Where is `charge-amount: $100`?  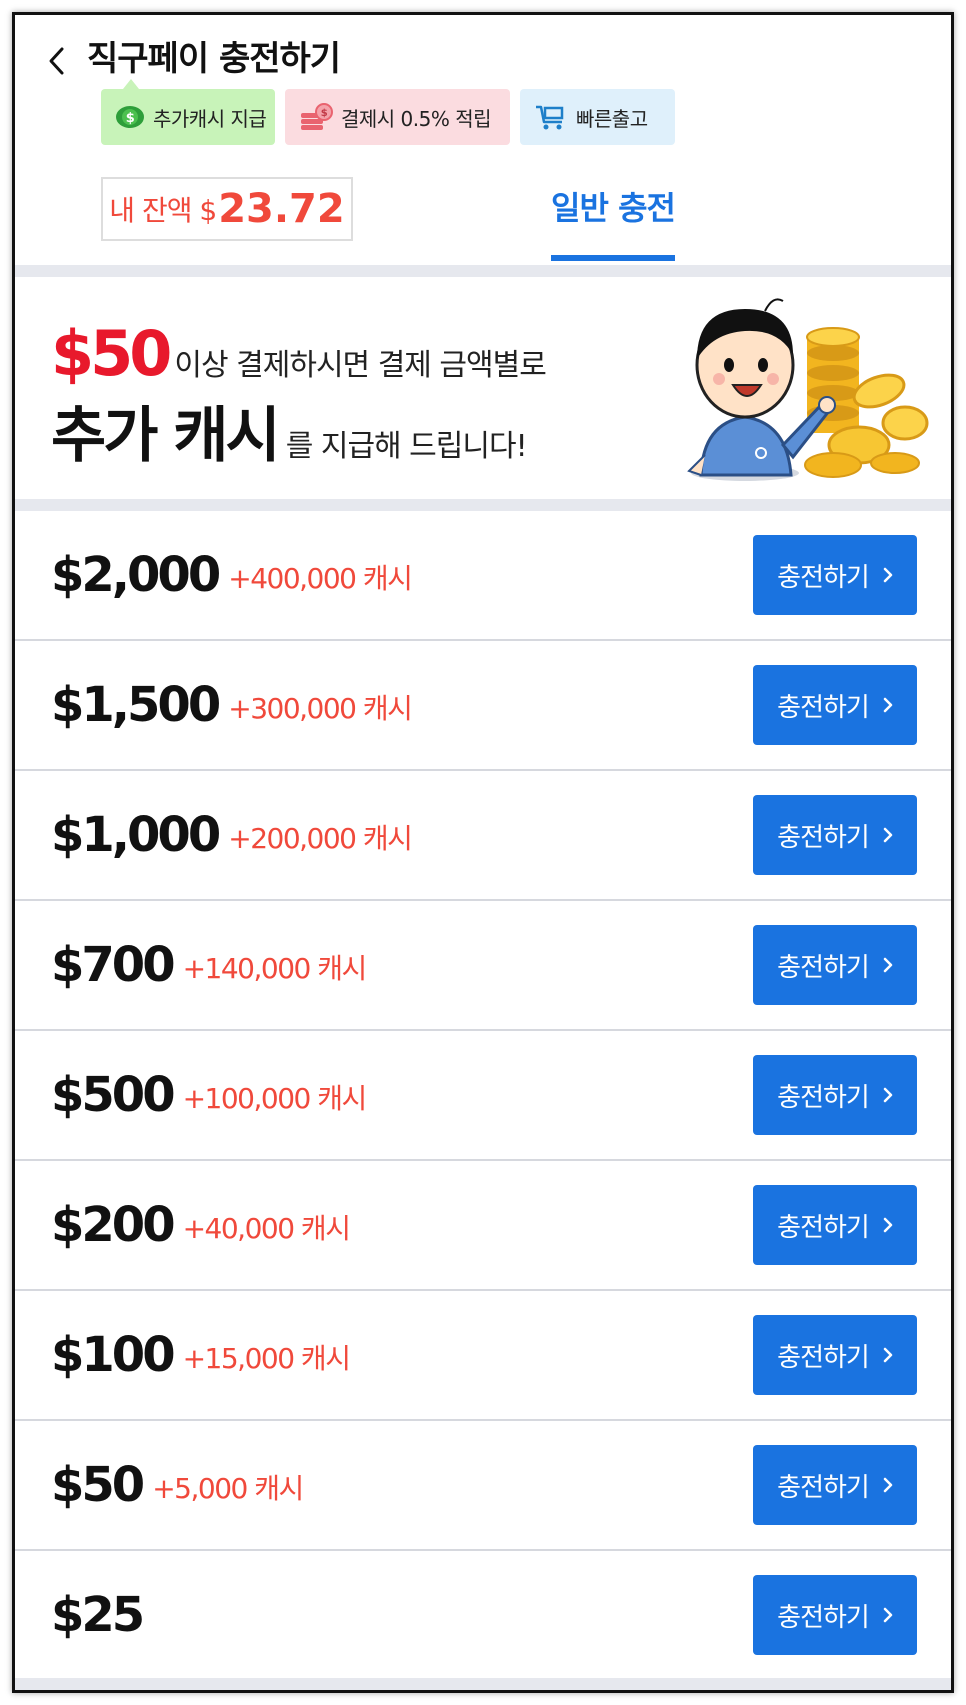 charge-amount: $100 is located at coordinates (113, 1355).